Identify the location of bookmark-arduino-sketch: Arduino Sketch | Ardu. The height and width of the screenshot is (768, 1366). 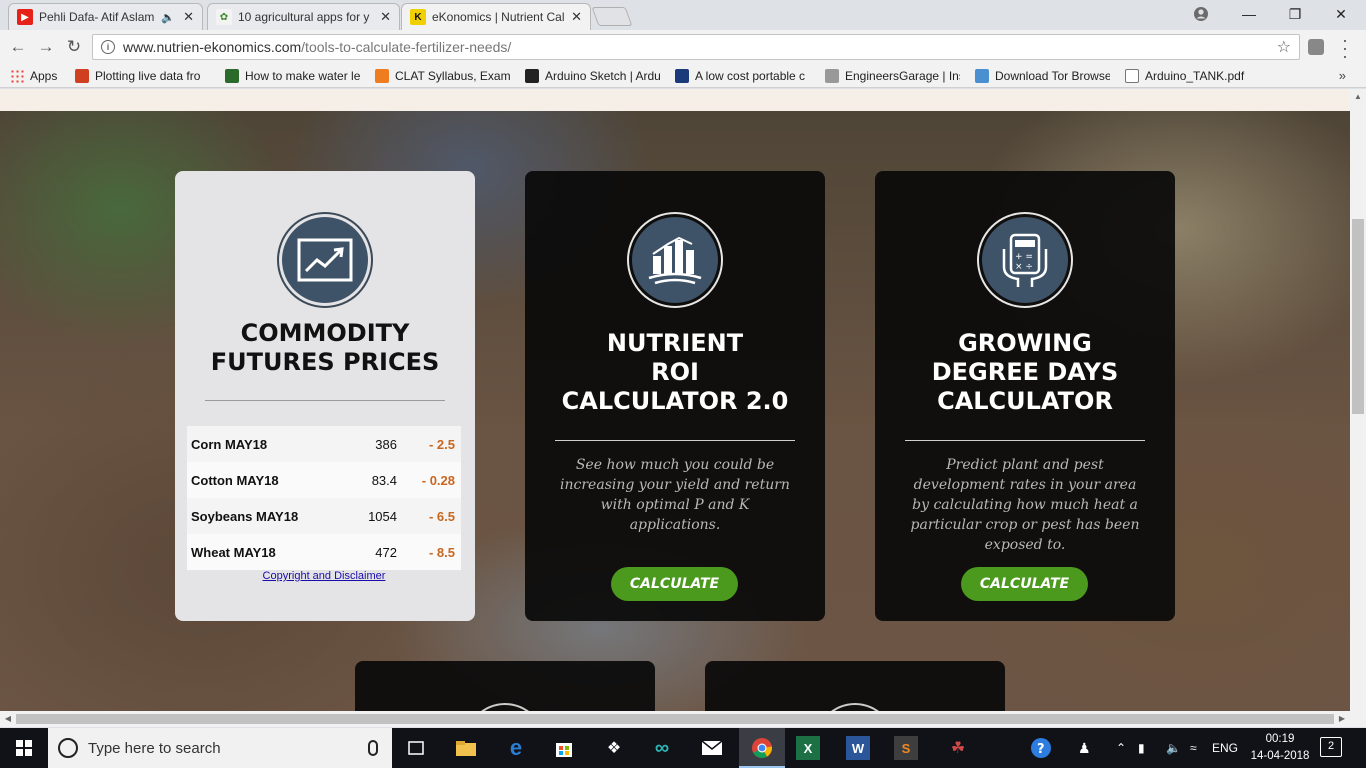
(592, 76).